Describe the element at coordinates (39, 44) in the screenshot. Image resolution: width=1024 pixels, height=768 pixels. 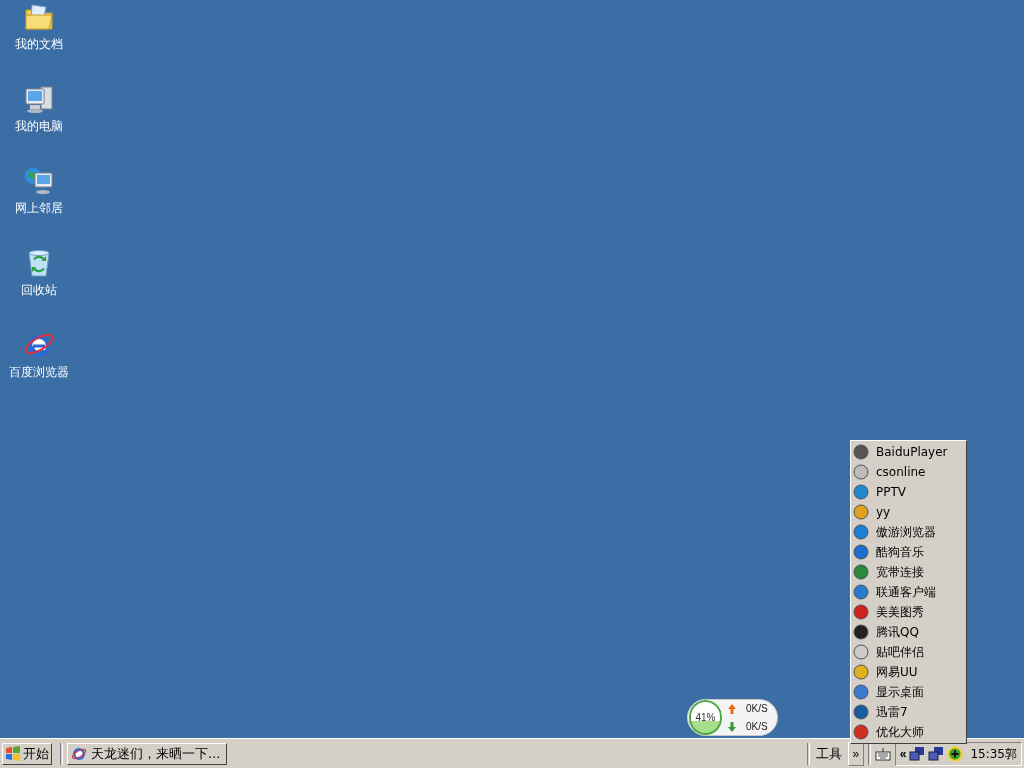
I see `desktop-icon-label: 我的文档` at that location.